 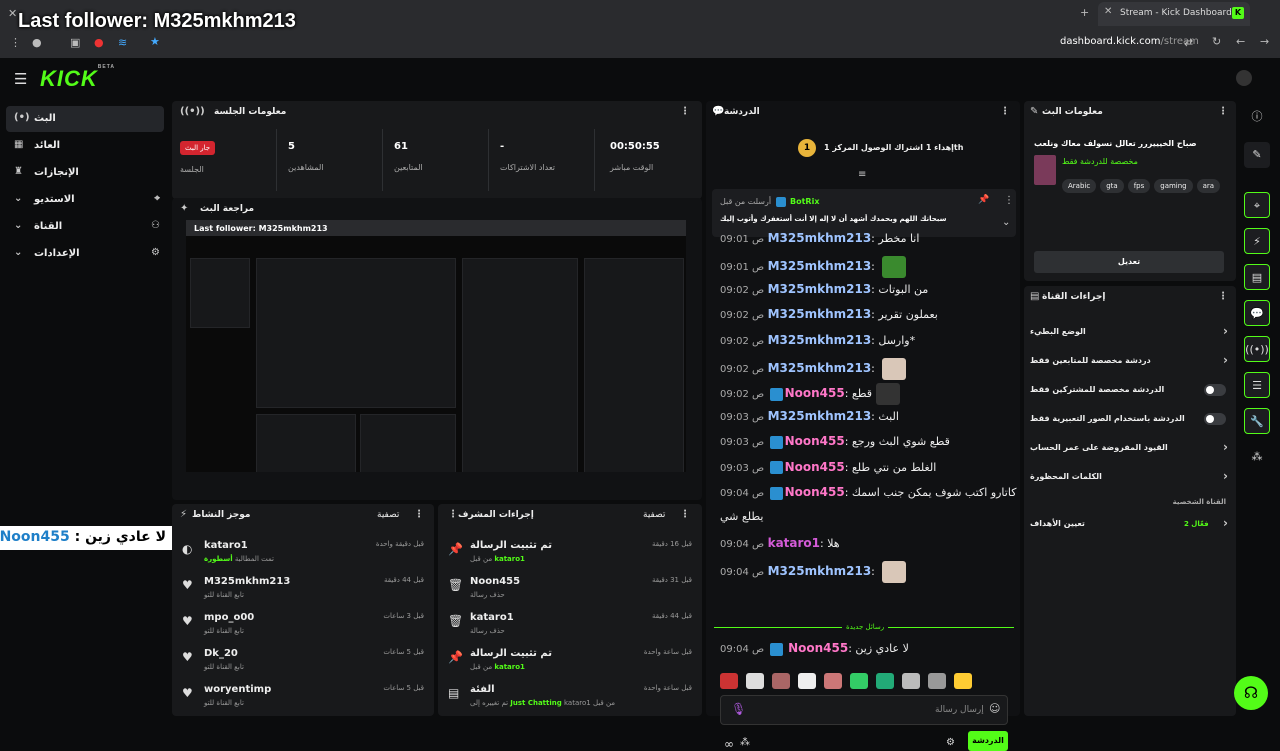 I want to click on emoji-icon: ☺, so click(x=994, y=708).